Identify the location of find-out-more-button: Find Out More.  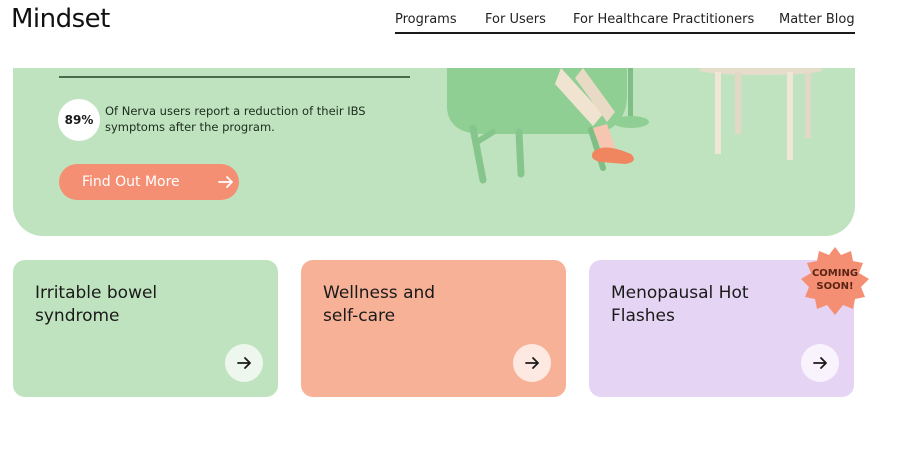
(149, 182).